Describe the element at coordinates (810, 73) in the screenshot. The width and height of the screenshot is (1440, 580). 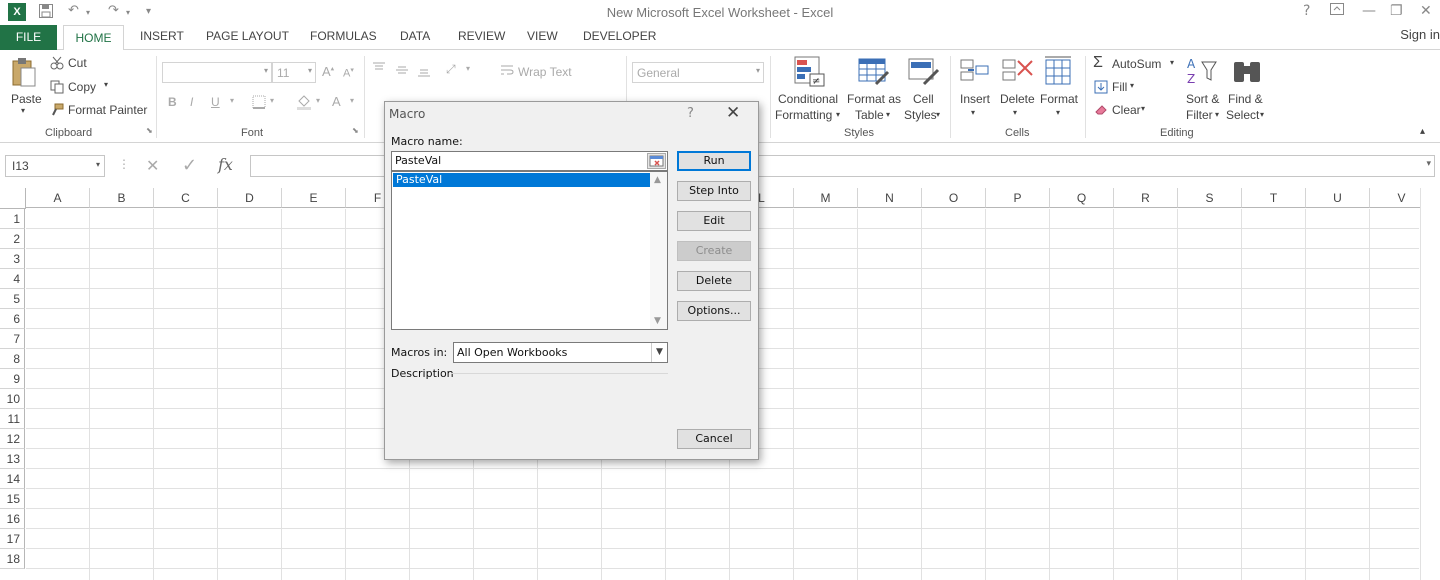
I see `conditional-formatting-icon: ≠` at that location.